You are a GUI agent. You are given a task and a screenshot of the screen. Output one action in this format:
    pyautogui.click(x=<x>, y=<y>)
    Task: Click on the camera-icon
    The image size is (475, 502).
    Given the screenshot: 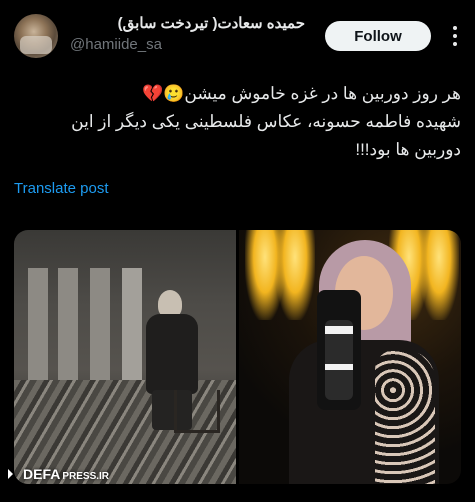 What is the action you would take?
    pyautogui.click(x=339, y=350)
    